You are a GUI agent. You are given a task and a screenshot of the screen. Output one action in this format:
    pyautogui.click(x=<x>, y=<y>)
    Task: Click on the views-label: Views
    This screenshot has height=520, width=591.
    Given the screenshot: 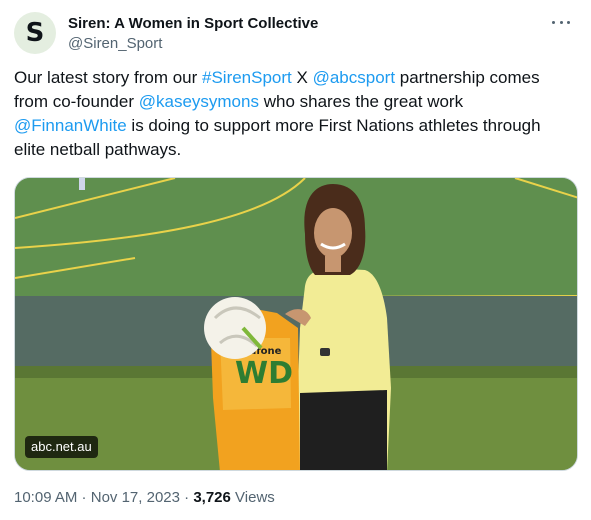 What is the action you would take?
    pyautogui.click(x=255, y=497)
    